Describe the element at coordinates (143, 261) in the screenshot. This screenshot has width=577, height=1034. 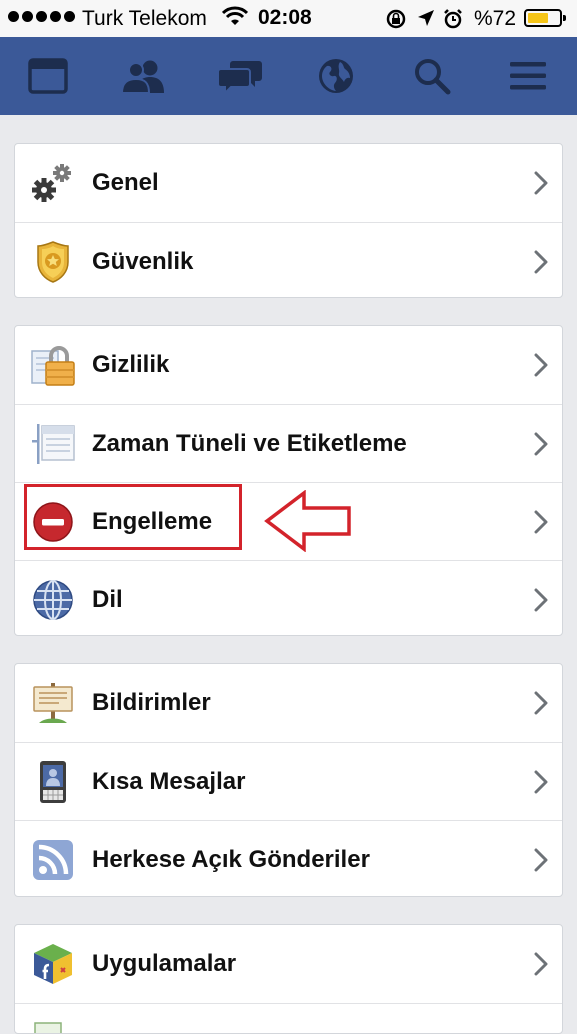
I see `settings-item-label: Güvenlik` at that location.